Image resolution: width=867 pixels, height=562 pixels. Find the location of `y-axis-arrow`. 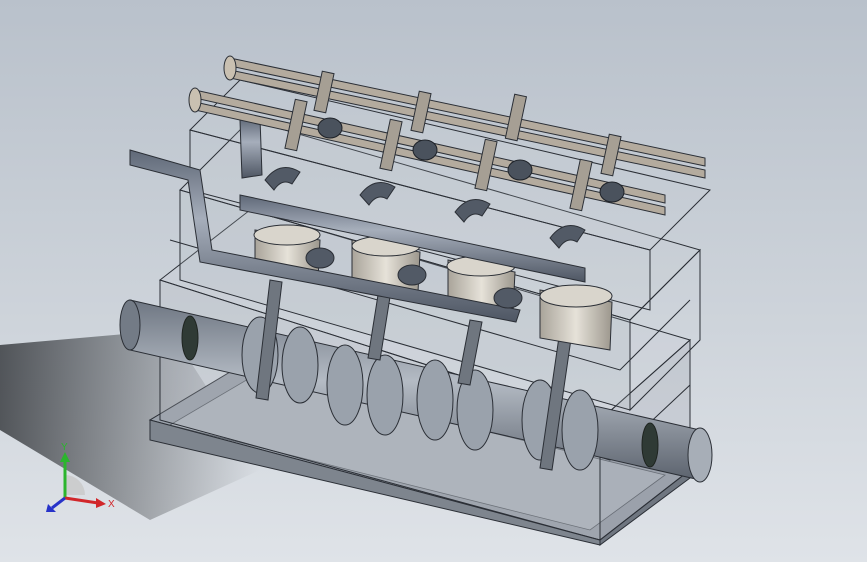

y-axis-arrow is located at coordinates (65, 457).